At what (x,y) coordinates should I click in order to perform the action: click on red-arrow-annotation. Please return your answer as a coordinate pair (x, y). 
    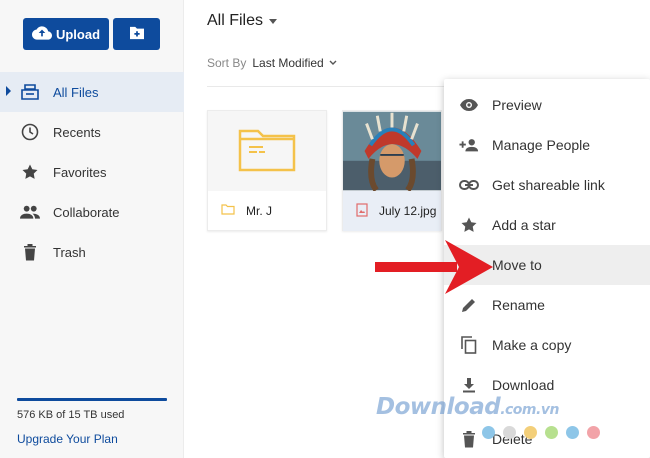
    Looking at the image, I should click on (434, 267).